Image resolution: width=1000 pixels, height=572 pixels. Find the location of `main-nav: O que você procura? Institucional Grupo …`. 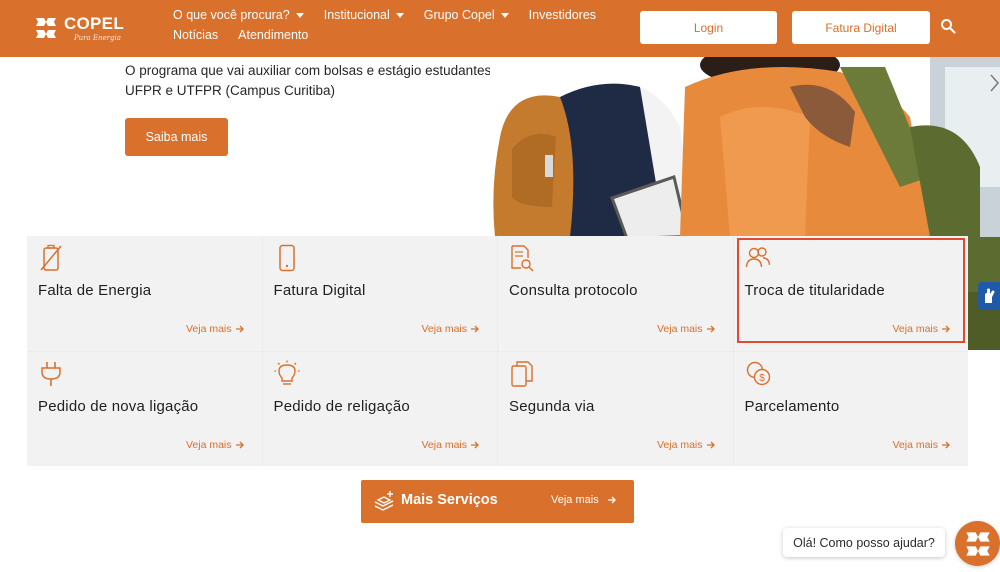

main-nav: O que você procura? Institucional Grupo … is located at coordinates (388, 25).